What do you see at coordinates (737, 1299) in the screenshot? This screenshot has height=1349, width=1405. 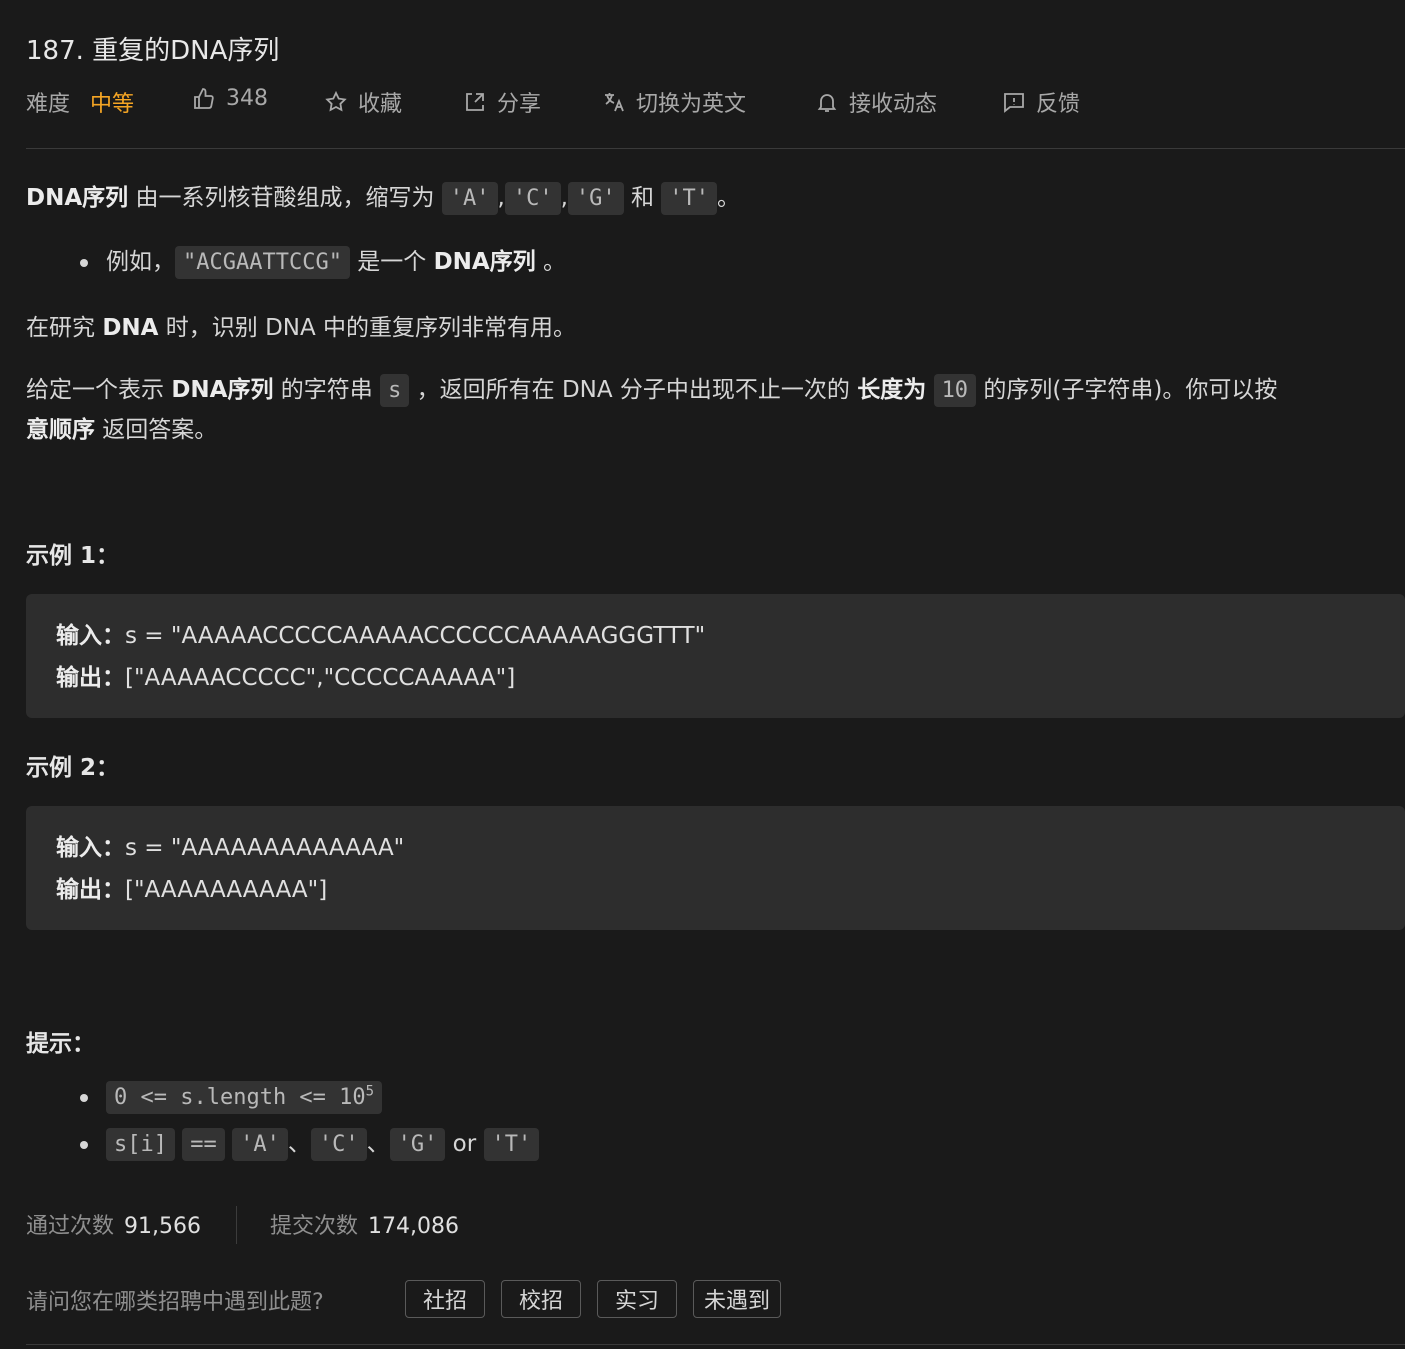 I see `survey-option-not-met: 未遇到` at bounding box center [737, 1299].